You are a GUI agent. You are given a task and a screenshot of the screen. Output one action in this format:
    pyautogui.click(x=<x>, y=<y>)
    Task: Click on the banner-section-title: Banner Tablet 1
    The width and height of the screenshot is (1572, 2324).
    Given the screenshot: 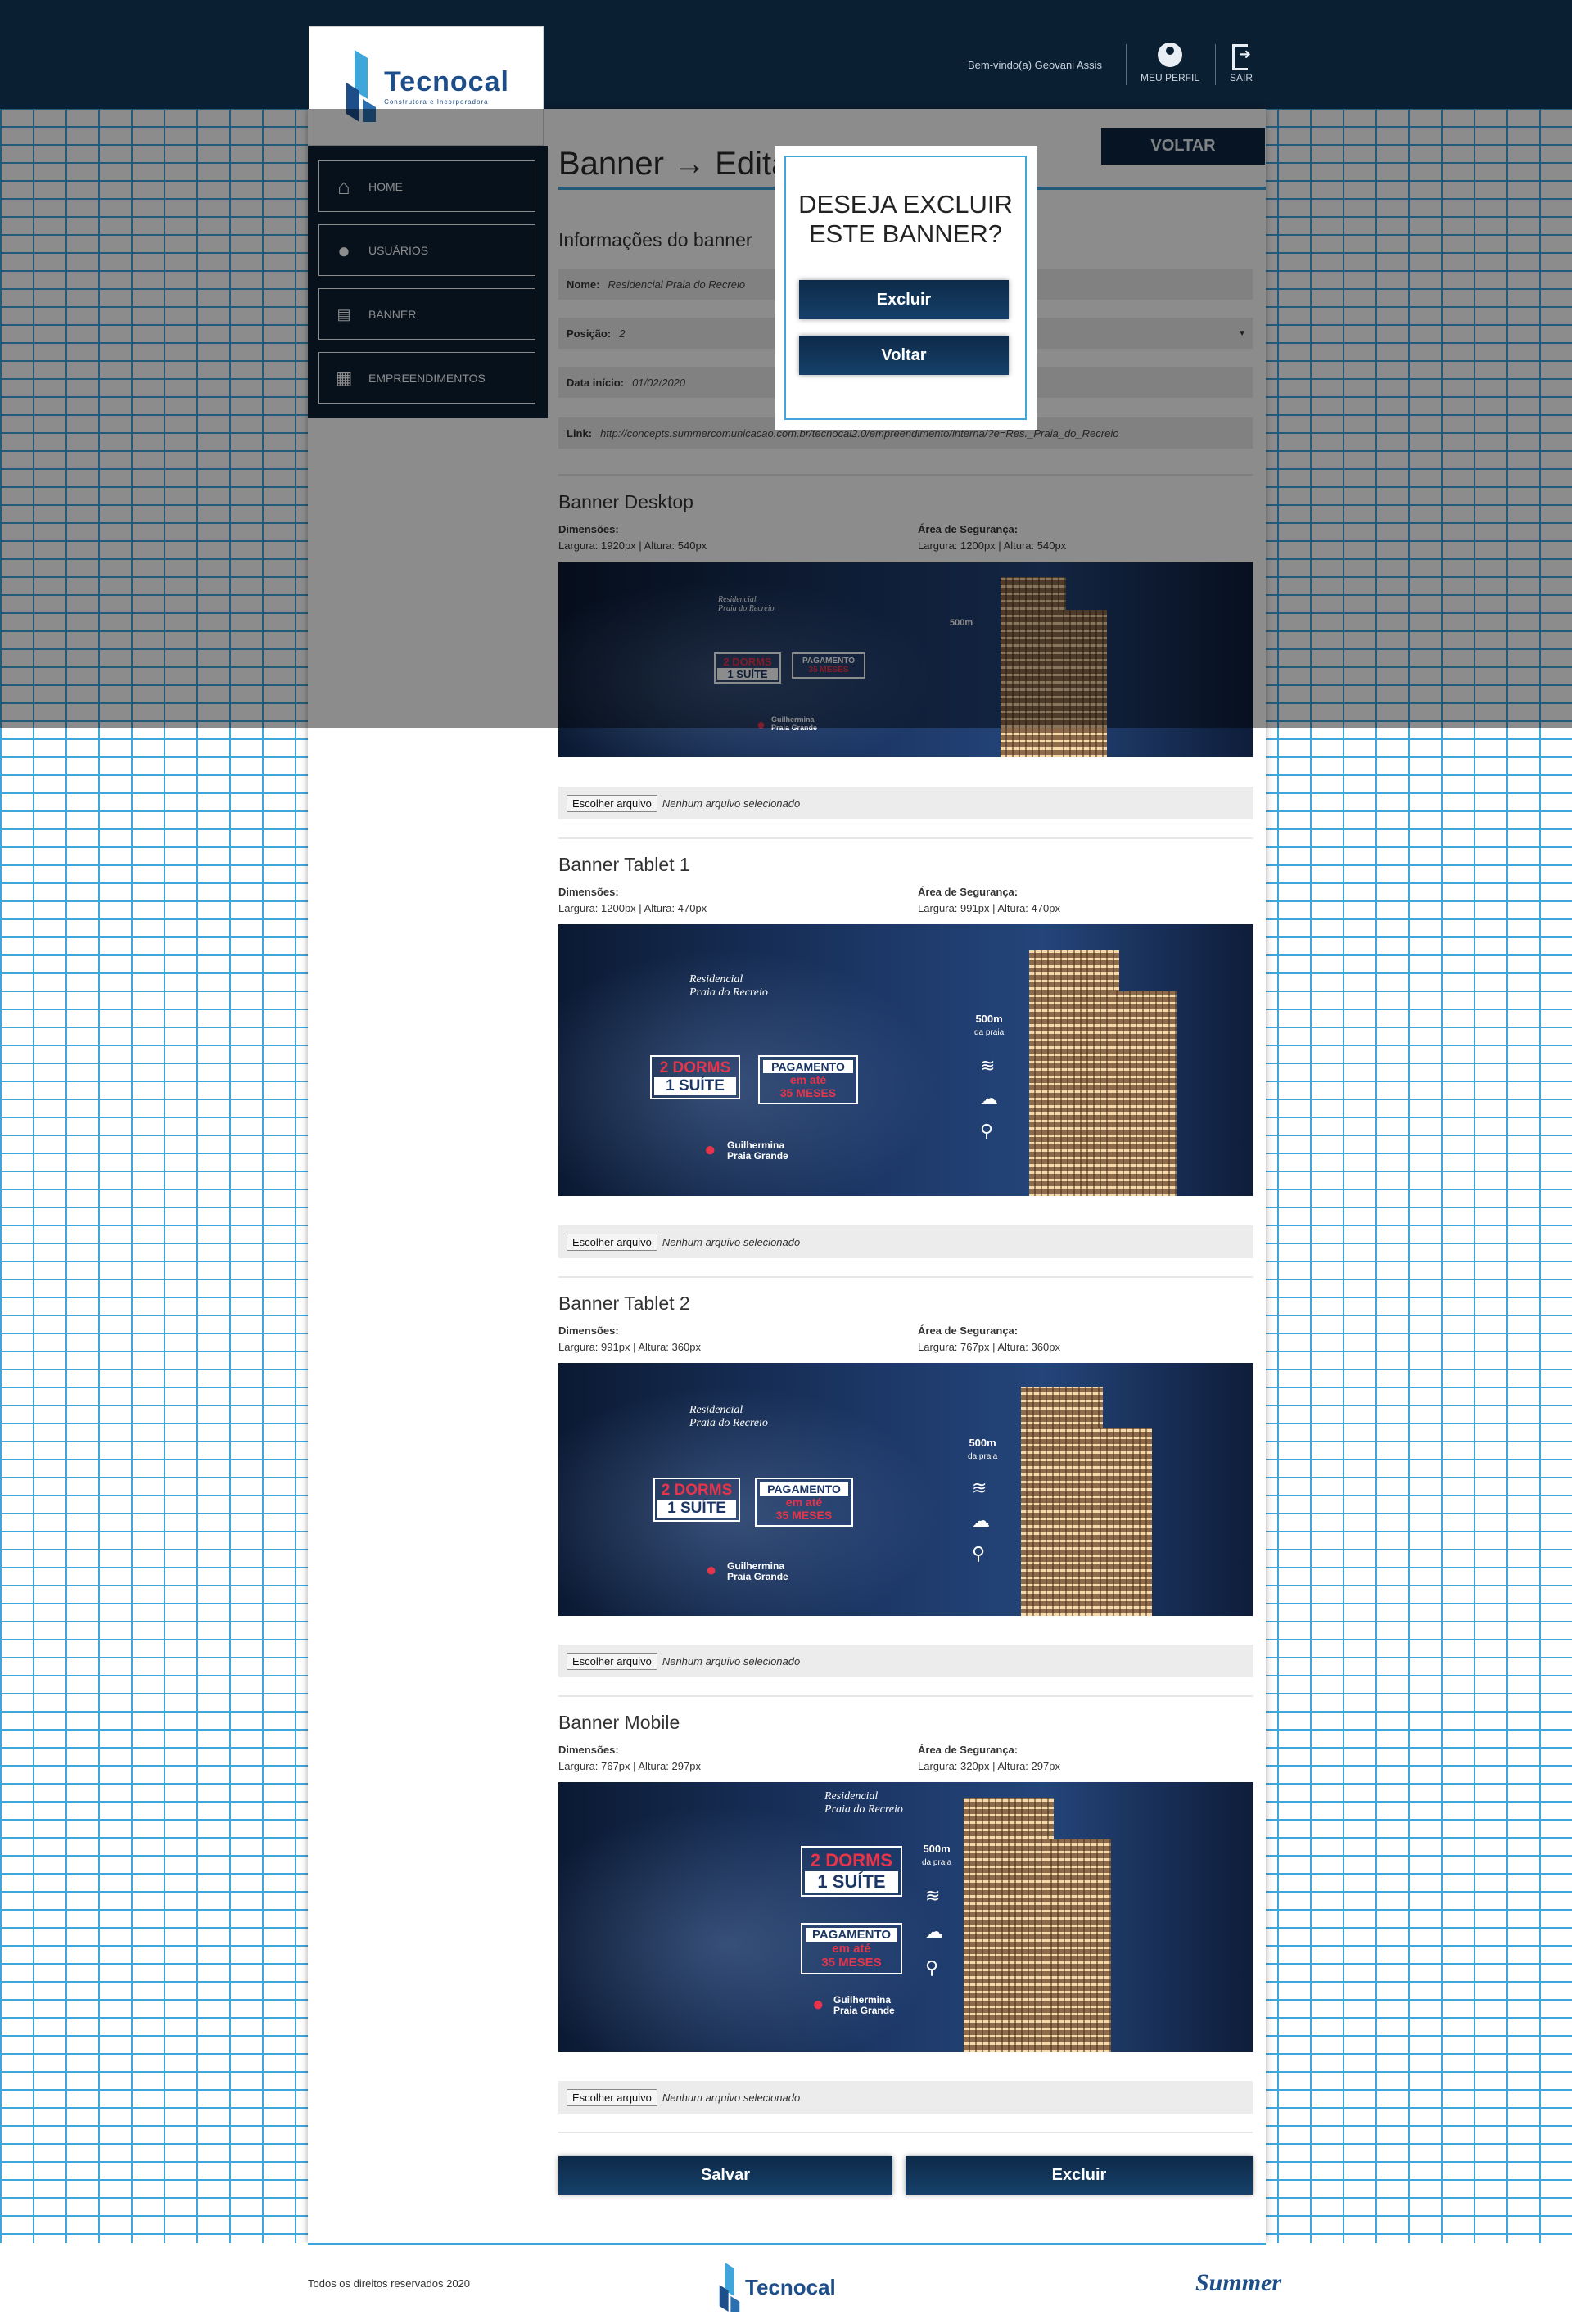 What is the action you would take?
    pyautogui.click(x=624, y=864)
    